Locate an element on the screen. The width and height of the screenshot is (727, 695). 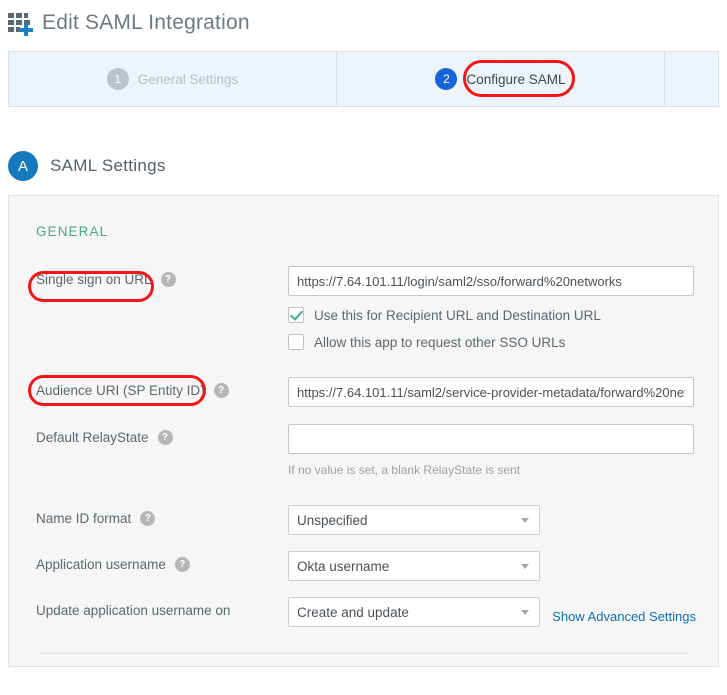
checkbox-allow-other-sso-row: Allow this app to request other SSO URLs is located at coordinates (503, 342).